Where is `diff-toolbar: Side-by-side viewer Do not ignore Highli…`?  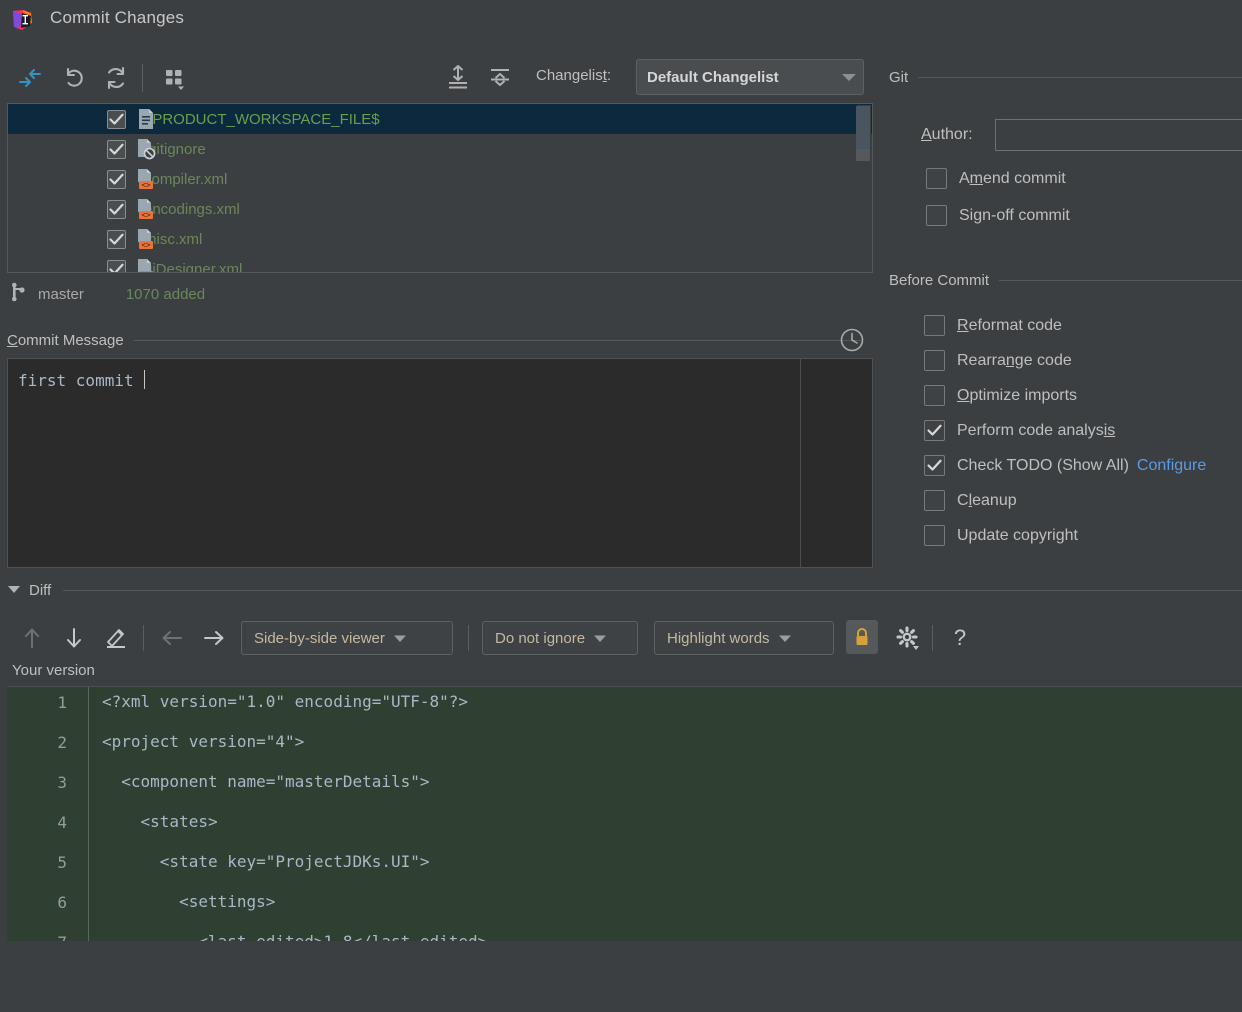
diff-toolbar: Side-by-side viewer Do not ignore Highli… is located at coordinates (621, 638).